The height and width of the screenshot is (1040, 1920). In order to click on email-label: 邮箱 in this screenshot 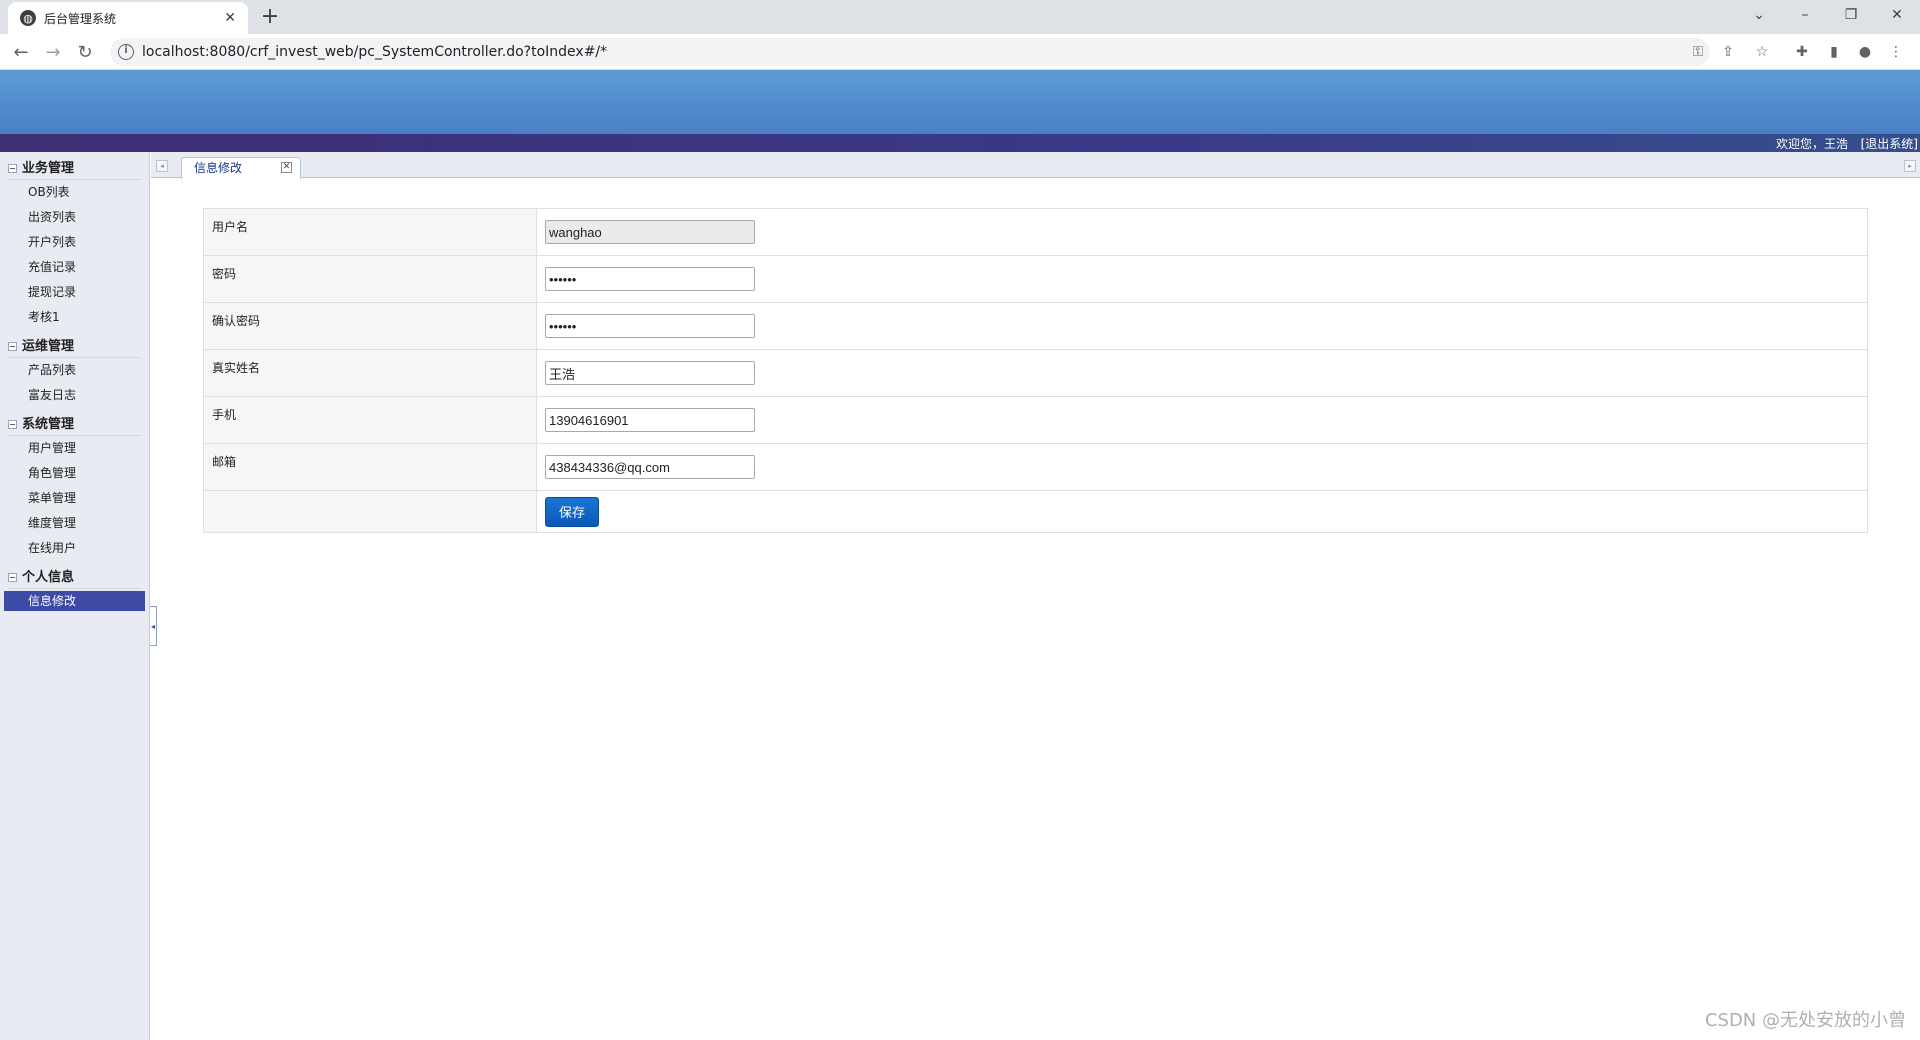, I will do `click(370, 467)`.